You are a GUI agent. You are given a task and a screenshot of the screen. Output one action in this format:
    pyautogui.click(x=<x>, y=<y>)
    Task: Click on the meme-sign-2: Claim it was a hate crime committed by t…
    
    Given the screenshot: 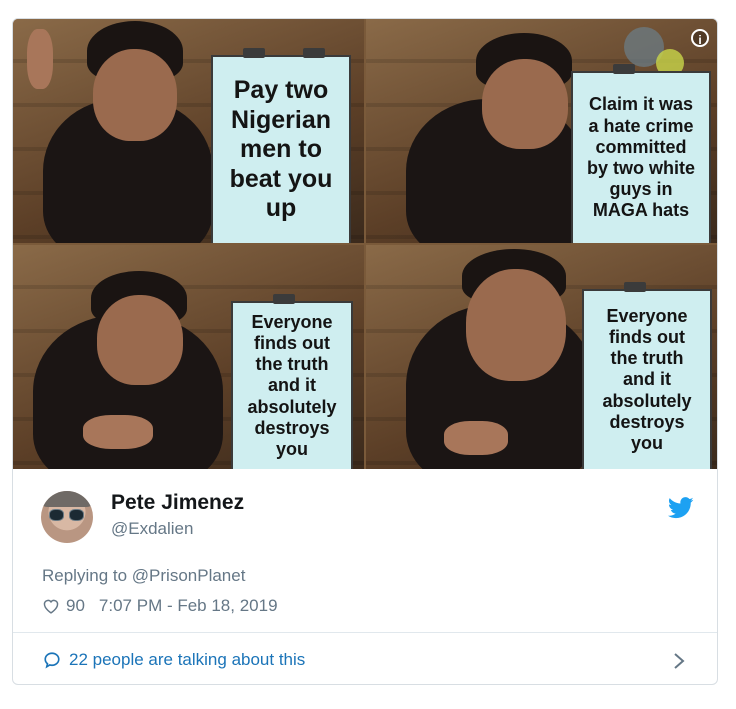 What is the action you would take?
    pyautogui.click(x=641, y=153)
    